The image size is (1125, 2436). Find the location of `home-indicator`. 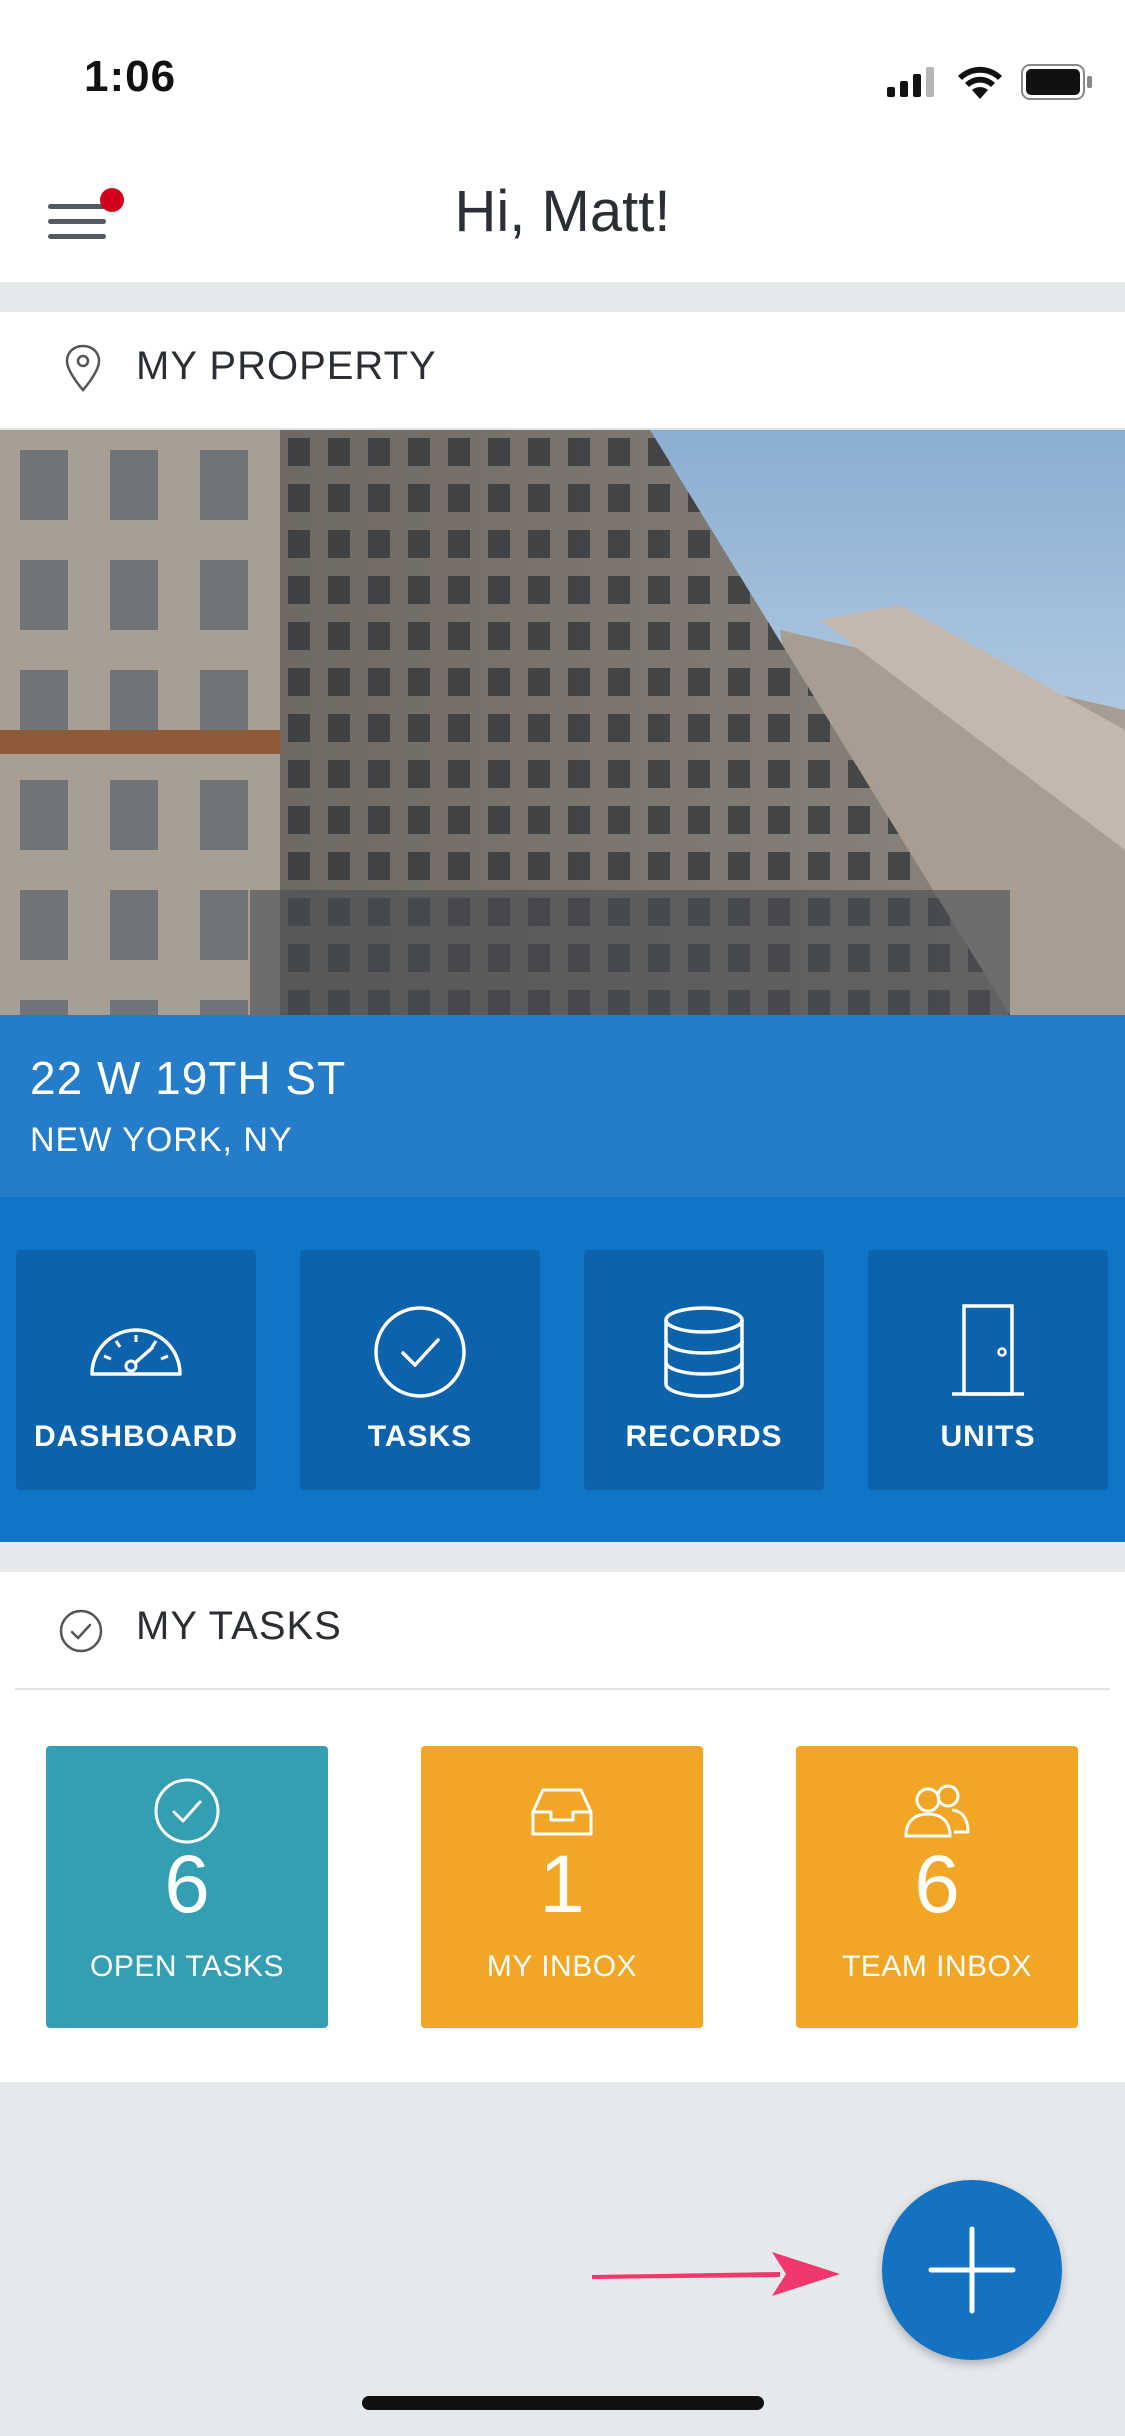

home-indicator is located at coordinates (563, 2403).